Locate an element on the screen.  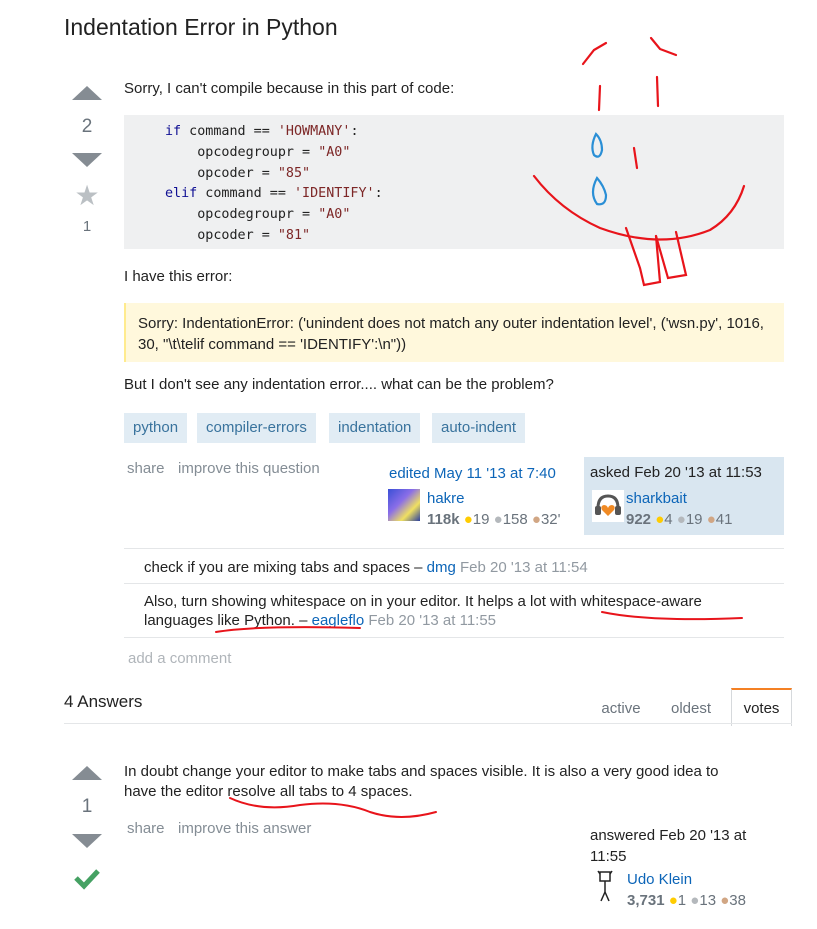
editor-rep: 118k ●19 ●158 ●32' is located at coordinates (494, 519).